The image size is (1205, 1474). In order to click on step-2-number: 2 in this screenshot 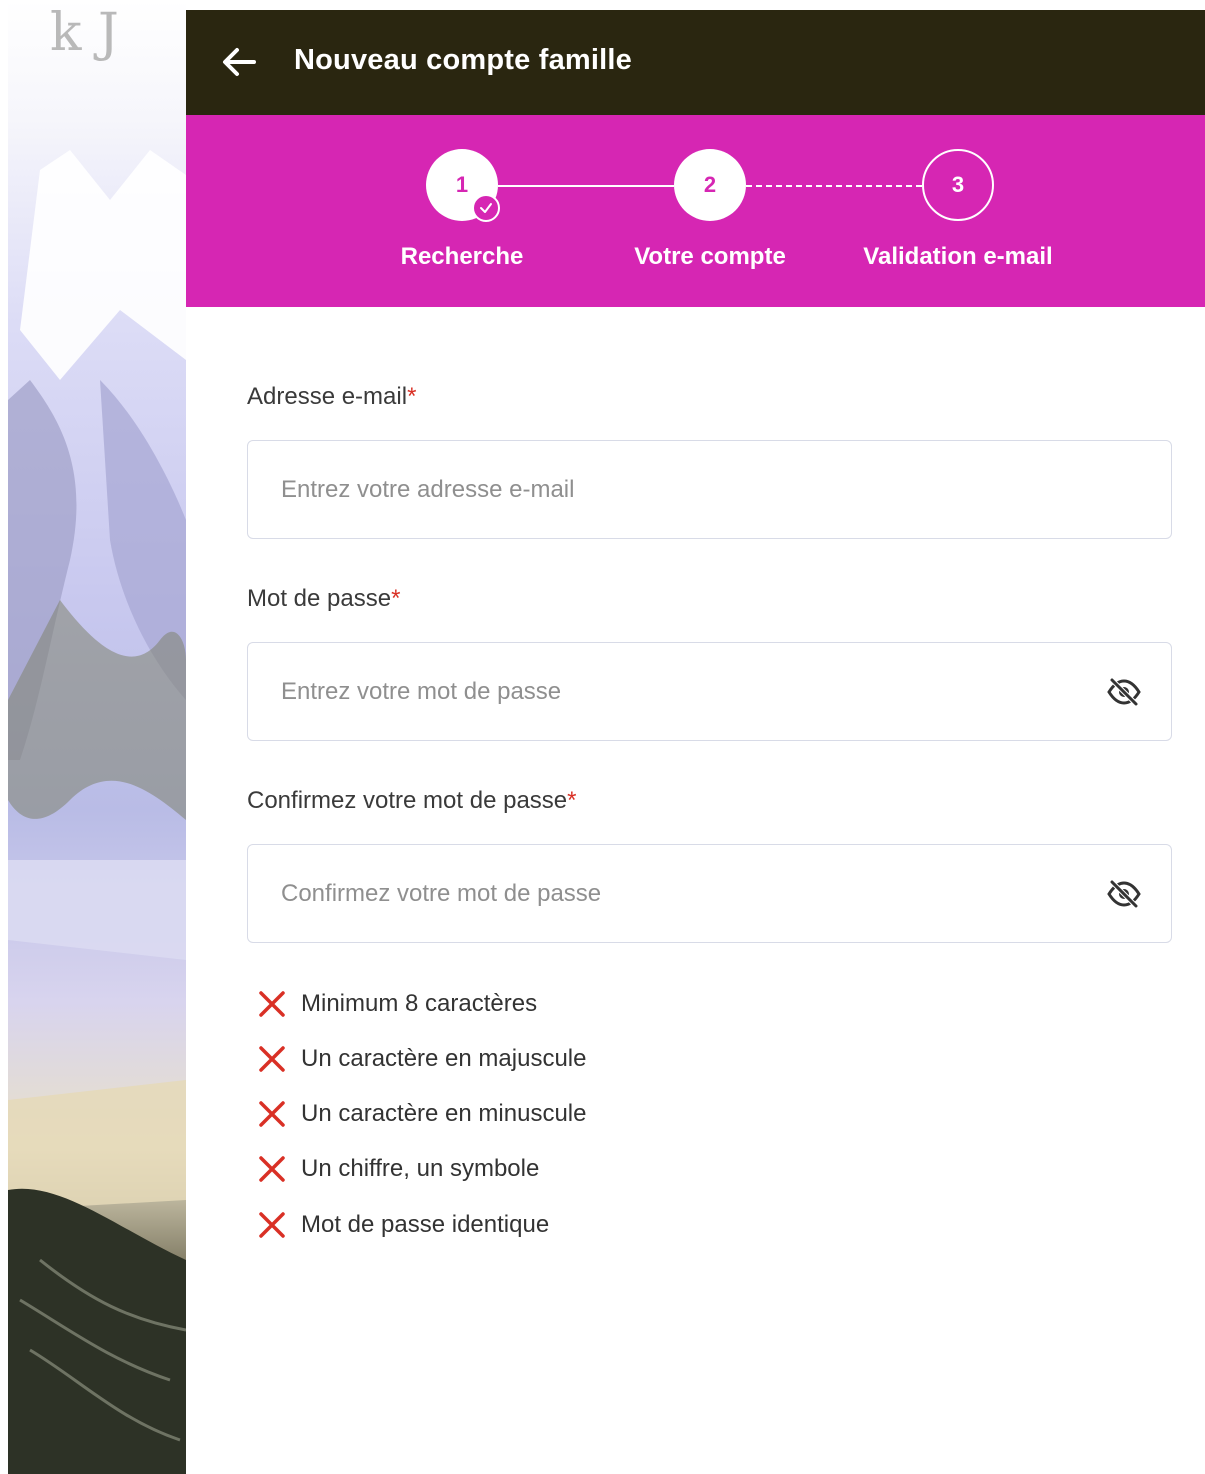, I will do `click(710, 184)`.